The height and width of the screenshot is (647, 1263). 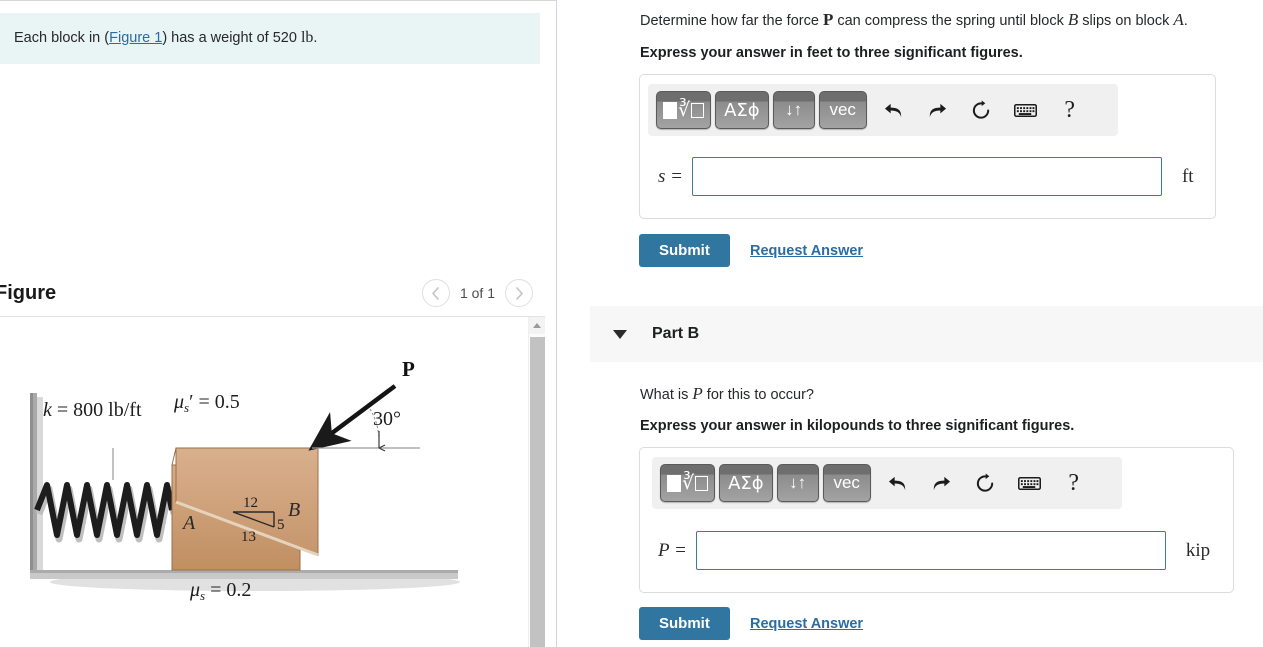 I want to click on statement-pre: Each block in (, so click(x=62, y=38).